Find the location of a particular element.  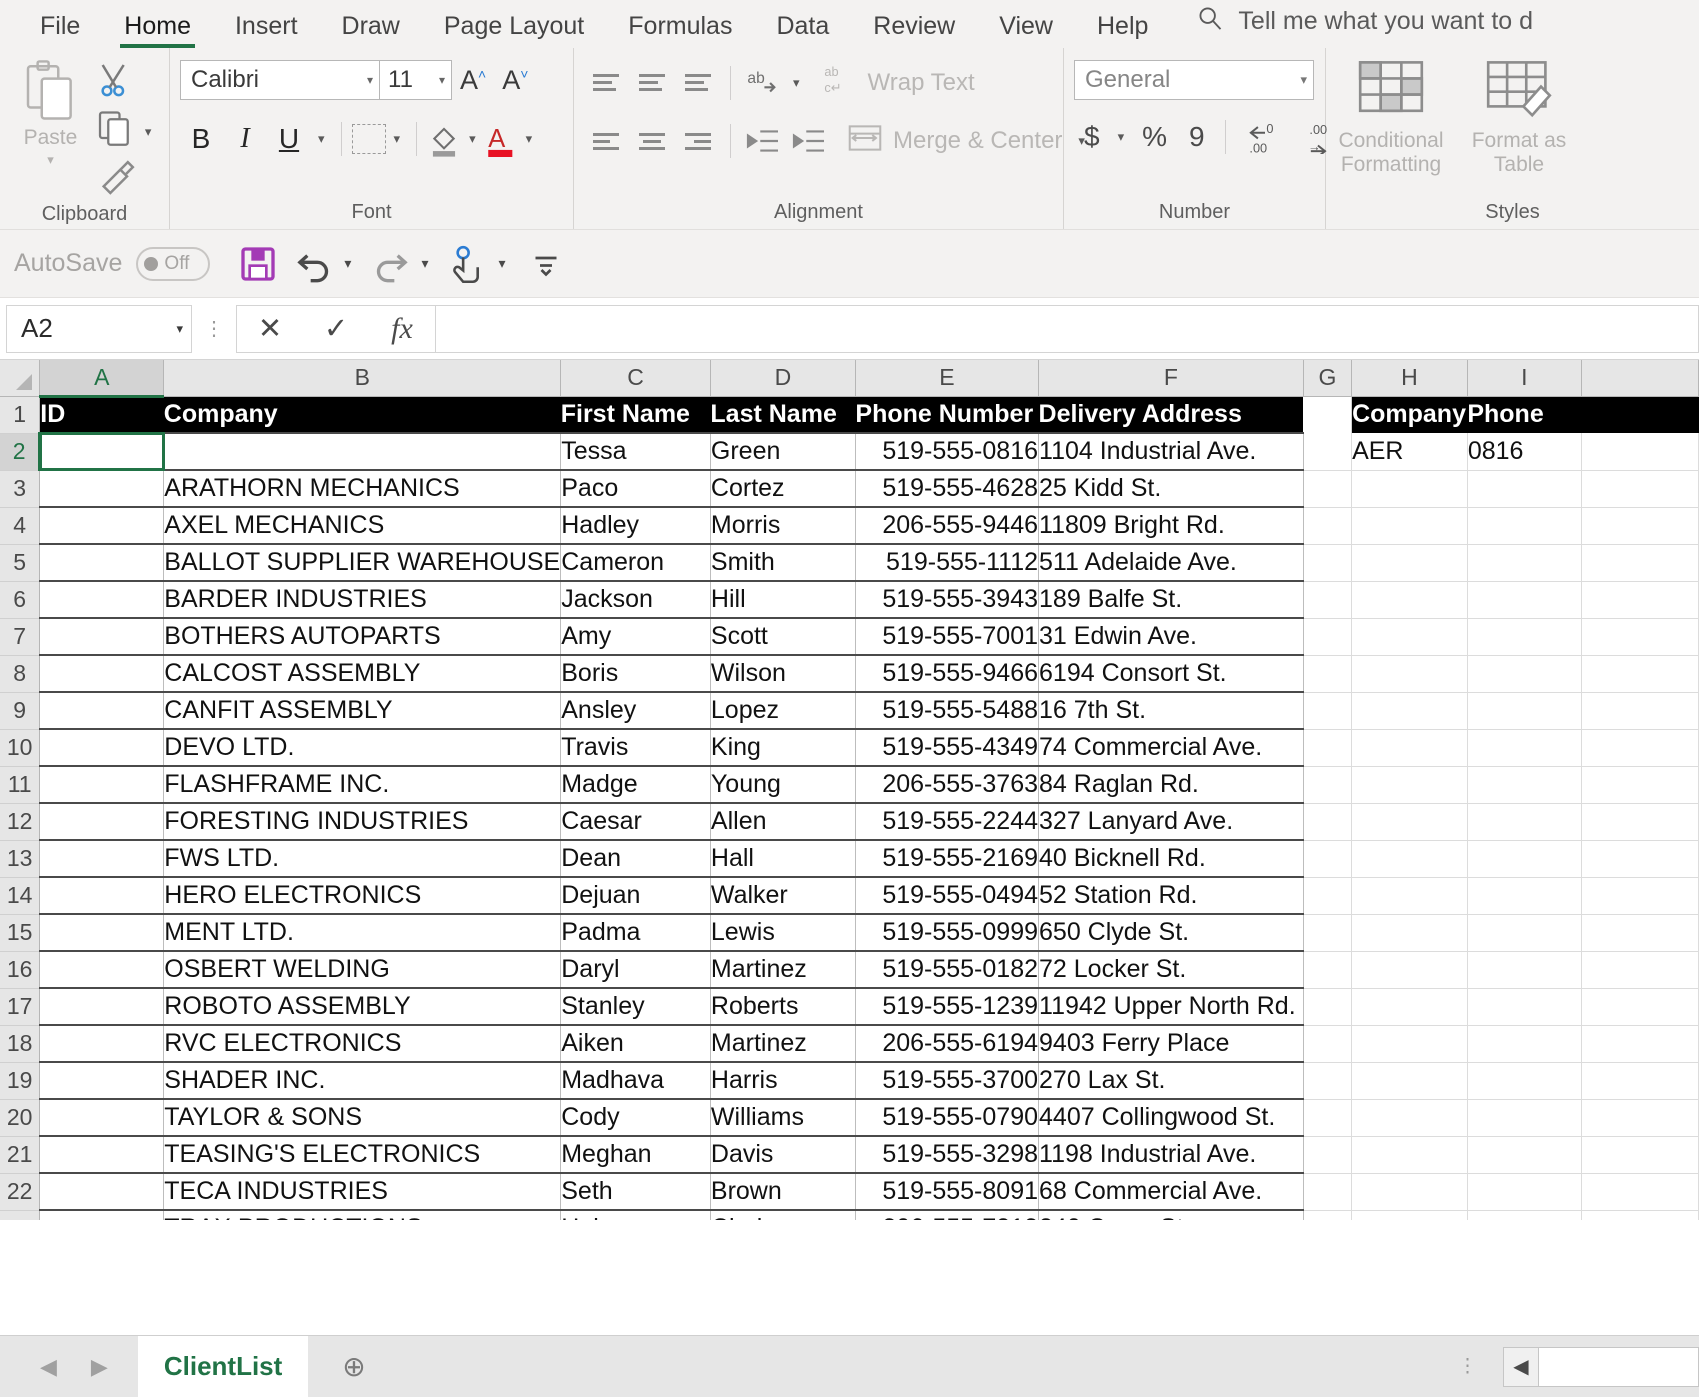

cell-h17 is located at coordinates (1409, 1007).